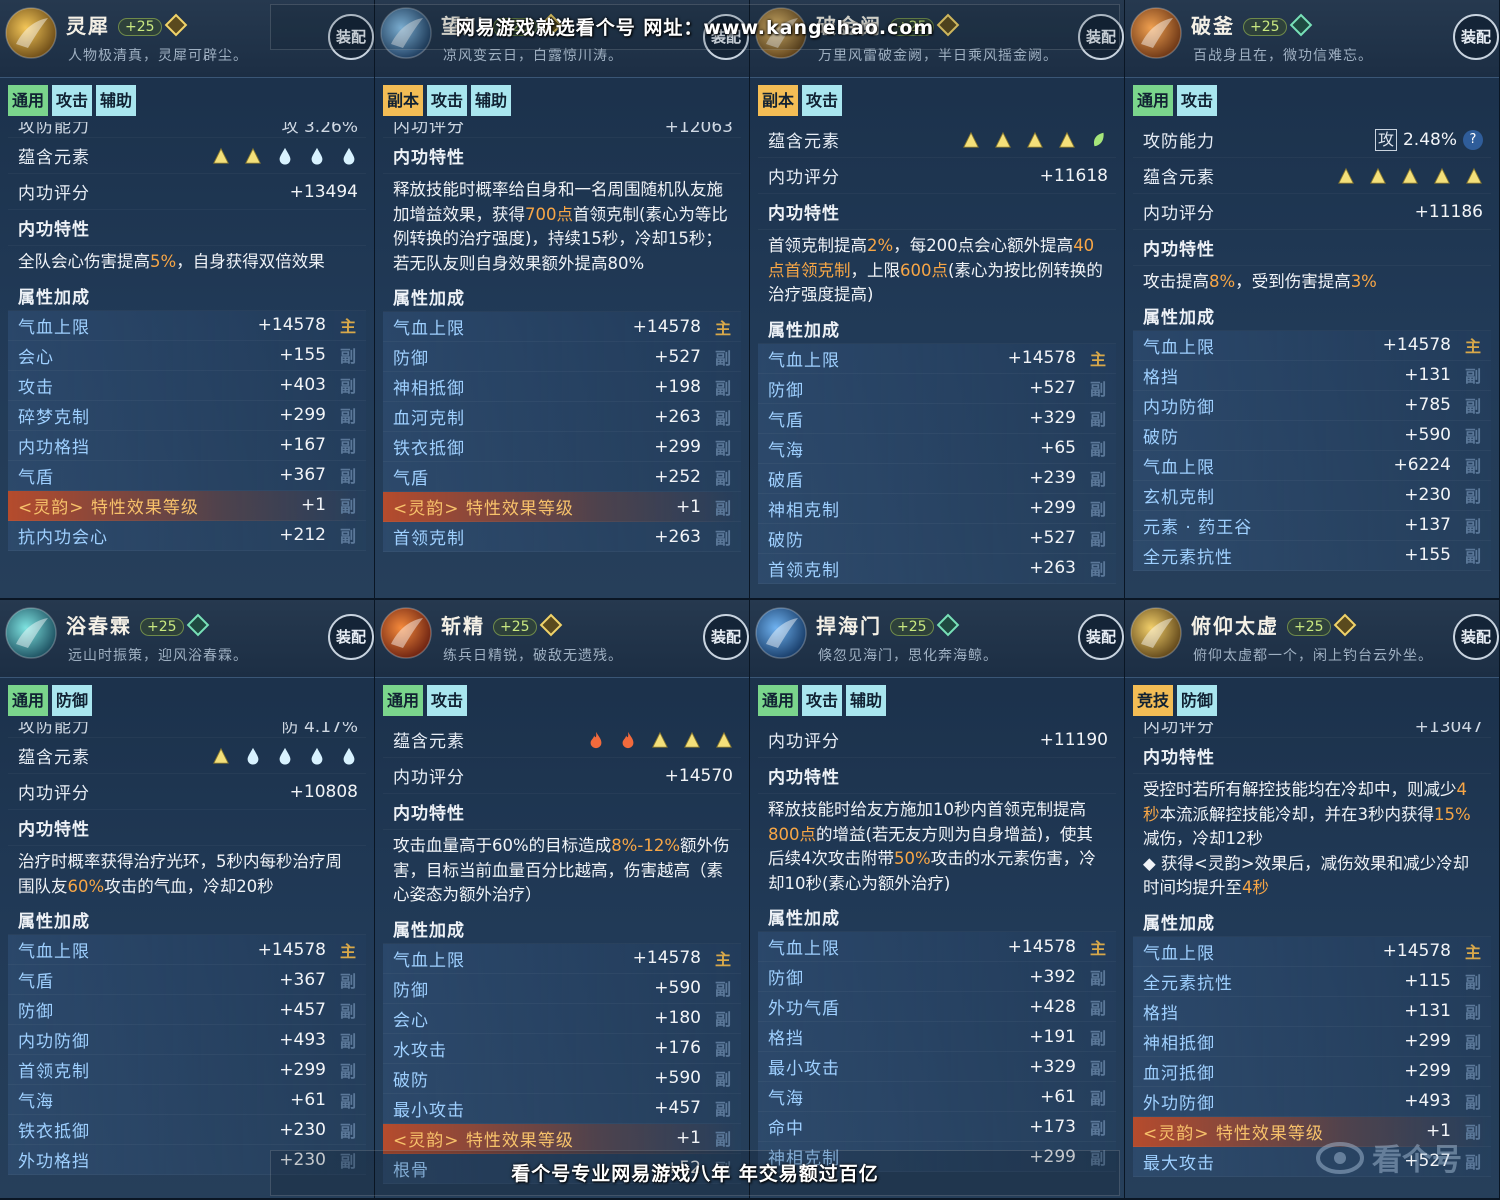 This screenshot has width=1500, height=1200. Describe the element at coordinates (319, 129) in the screenshot. I see `row-value: 攻 3.26%` at that location.